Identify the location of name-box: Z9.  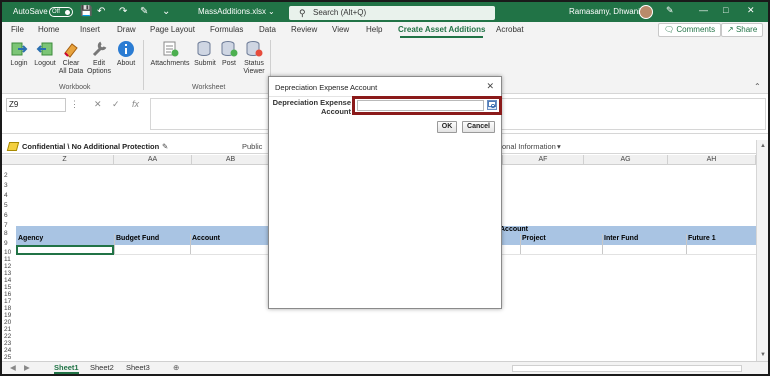
(36, 105).